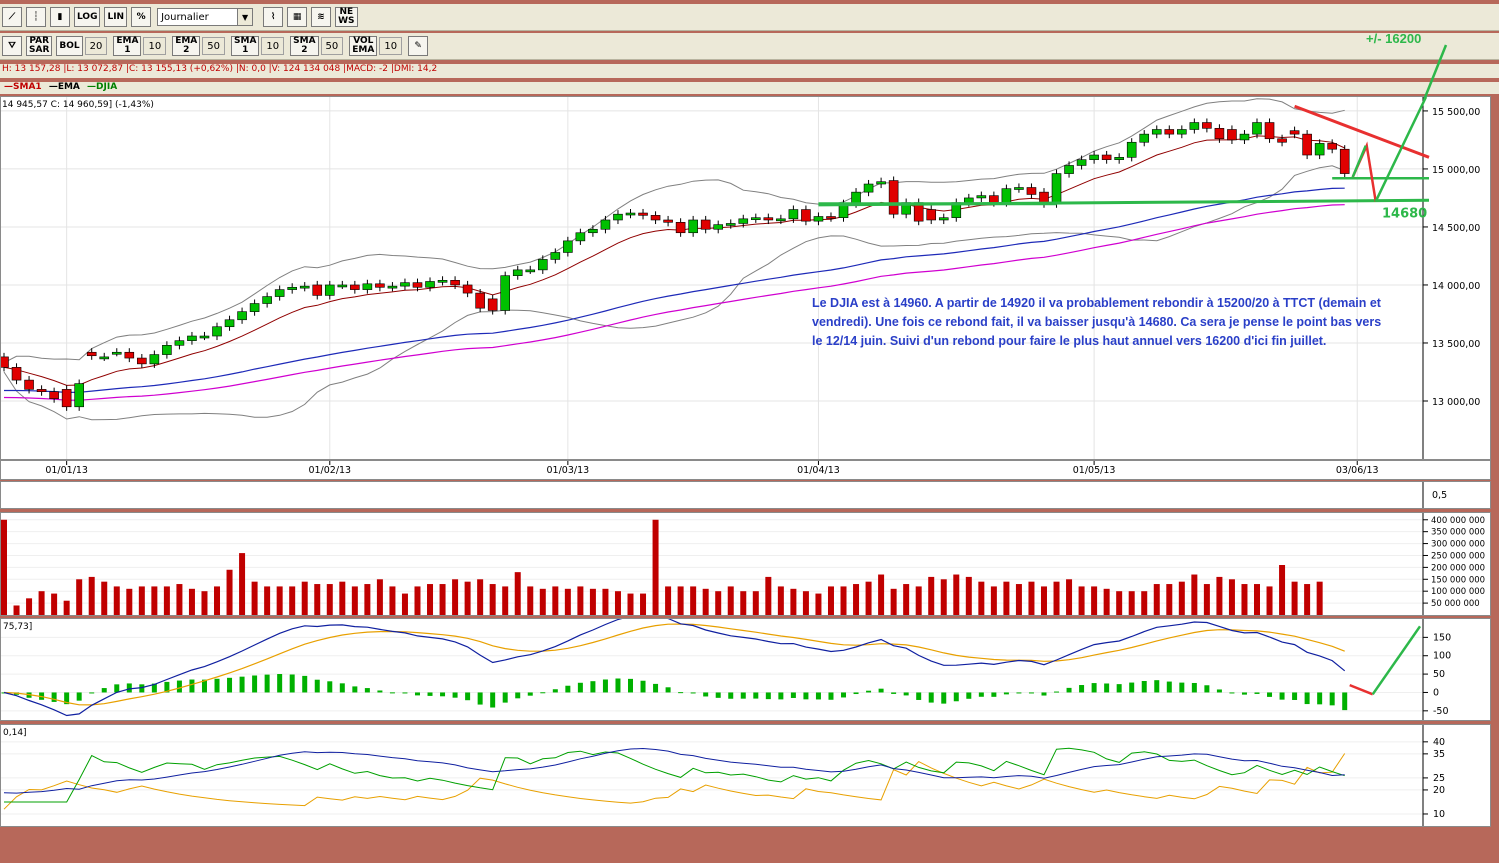  What do you see at coordinates (39, 46) in the screenshot?
I see `parsar-button: PAR SAR` at bounding box center [39, 46].